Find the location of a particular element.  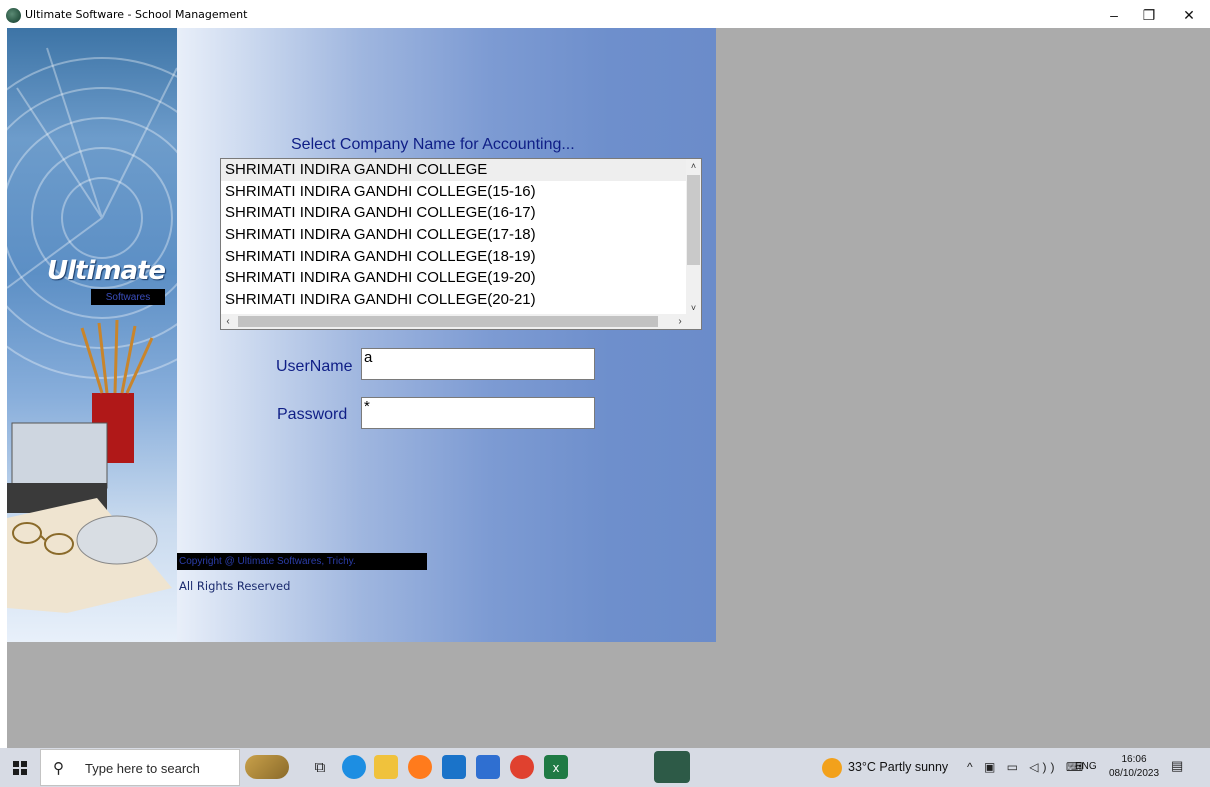

scroll-left-icon: ‹ is located at coordinates (228, 321).